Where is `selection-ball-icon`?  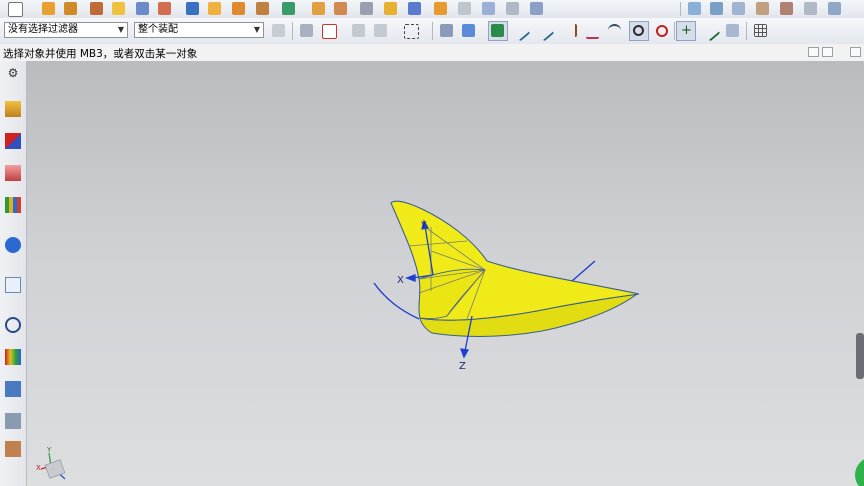 selection-ball-icon is located at coordinates (859, 471).